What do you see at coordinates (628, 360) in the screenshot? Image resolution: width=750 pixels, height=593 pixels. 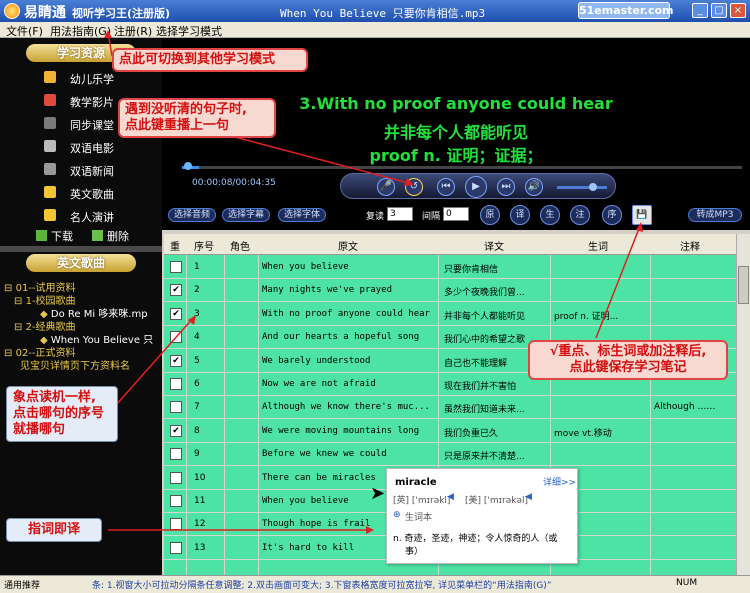 I see `callout-save-notes: √重点、标生词或加注释后, 点此键保存学习笔记` at bounding box center [628, 360].